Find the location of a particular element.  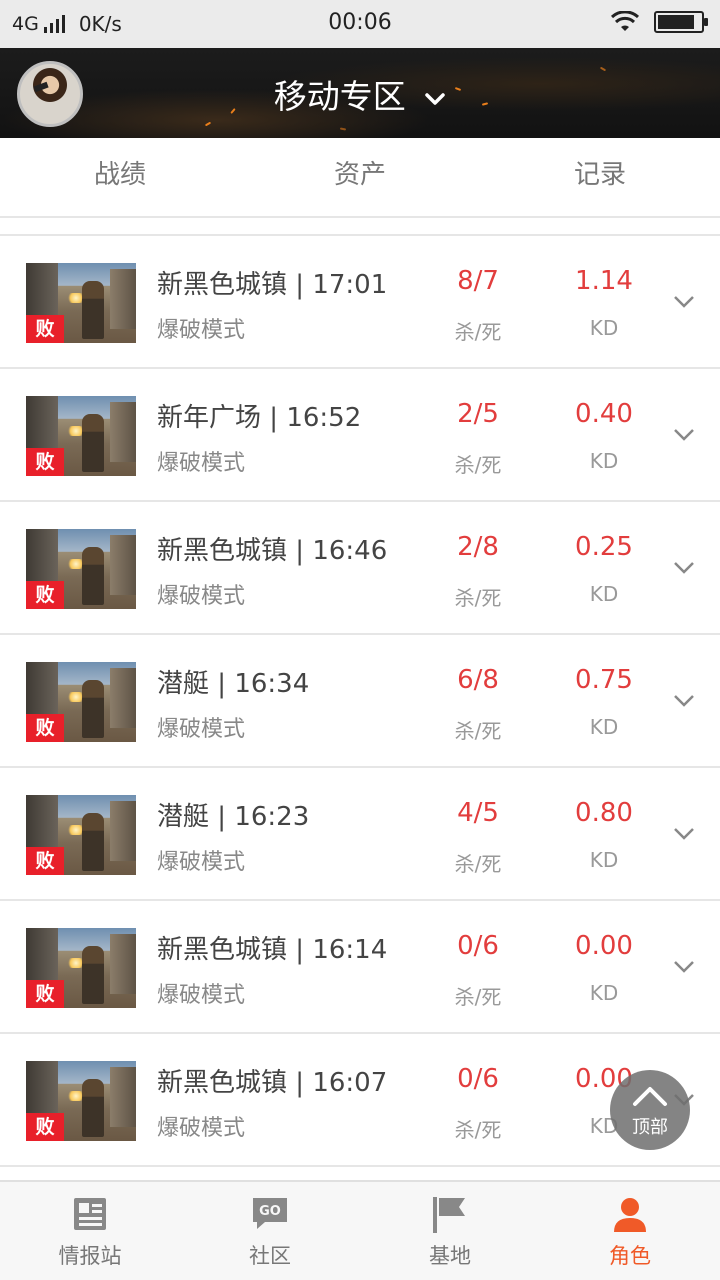

nav-community: GO 社区 is located at coordinates (270, 1231).